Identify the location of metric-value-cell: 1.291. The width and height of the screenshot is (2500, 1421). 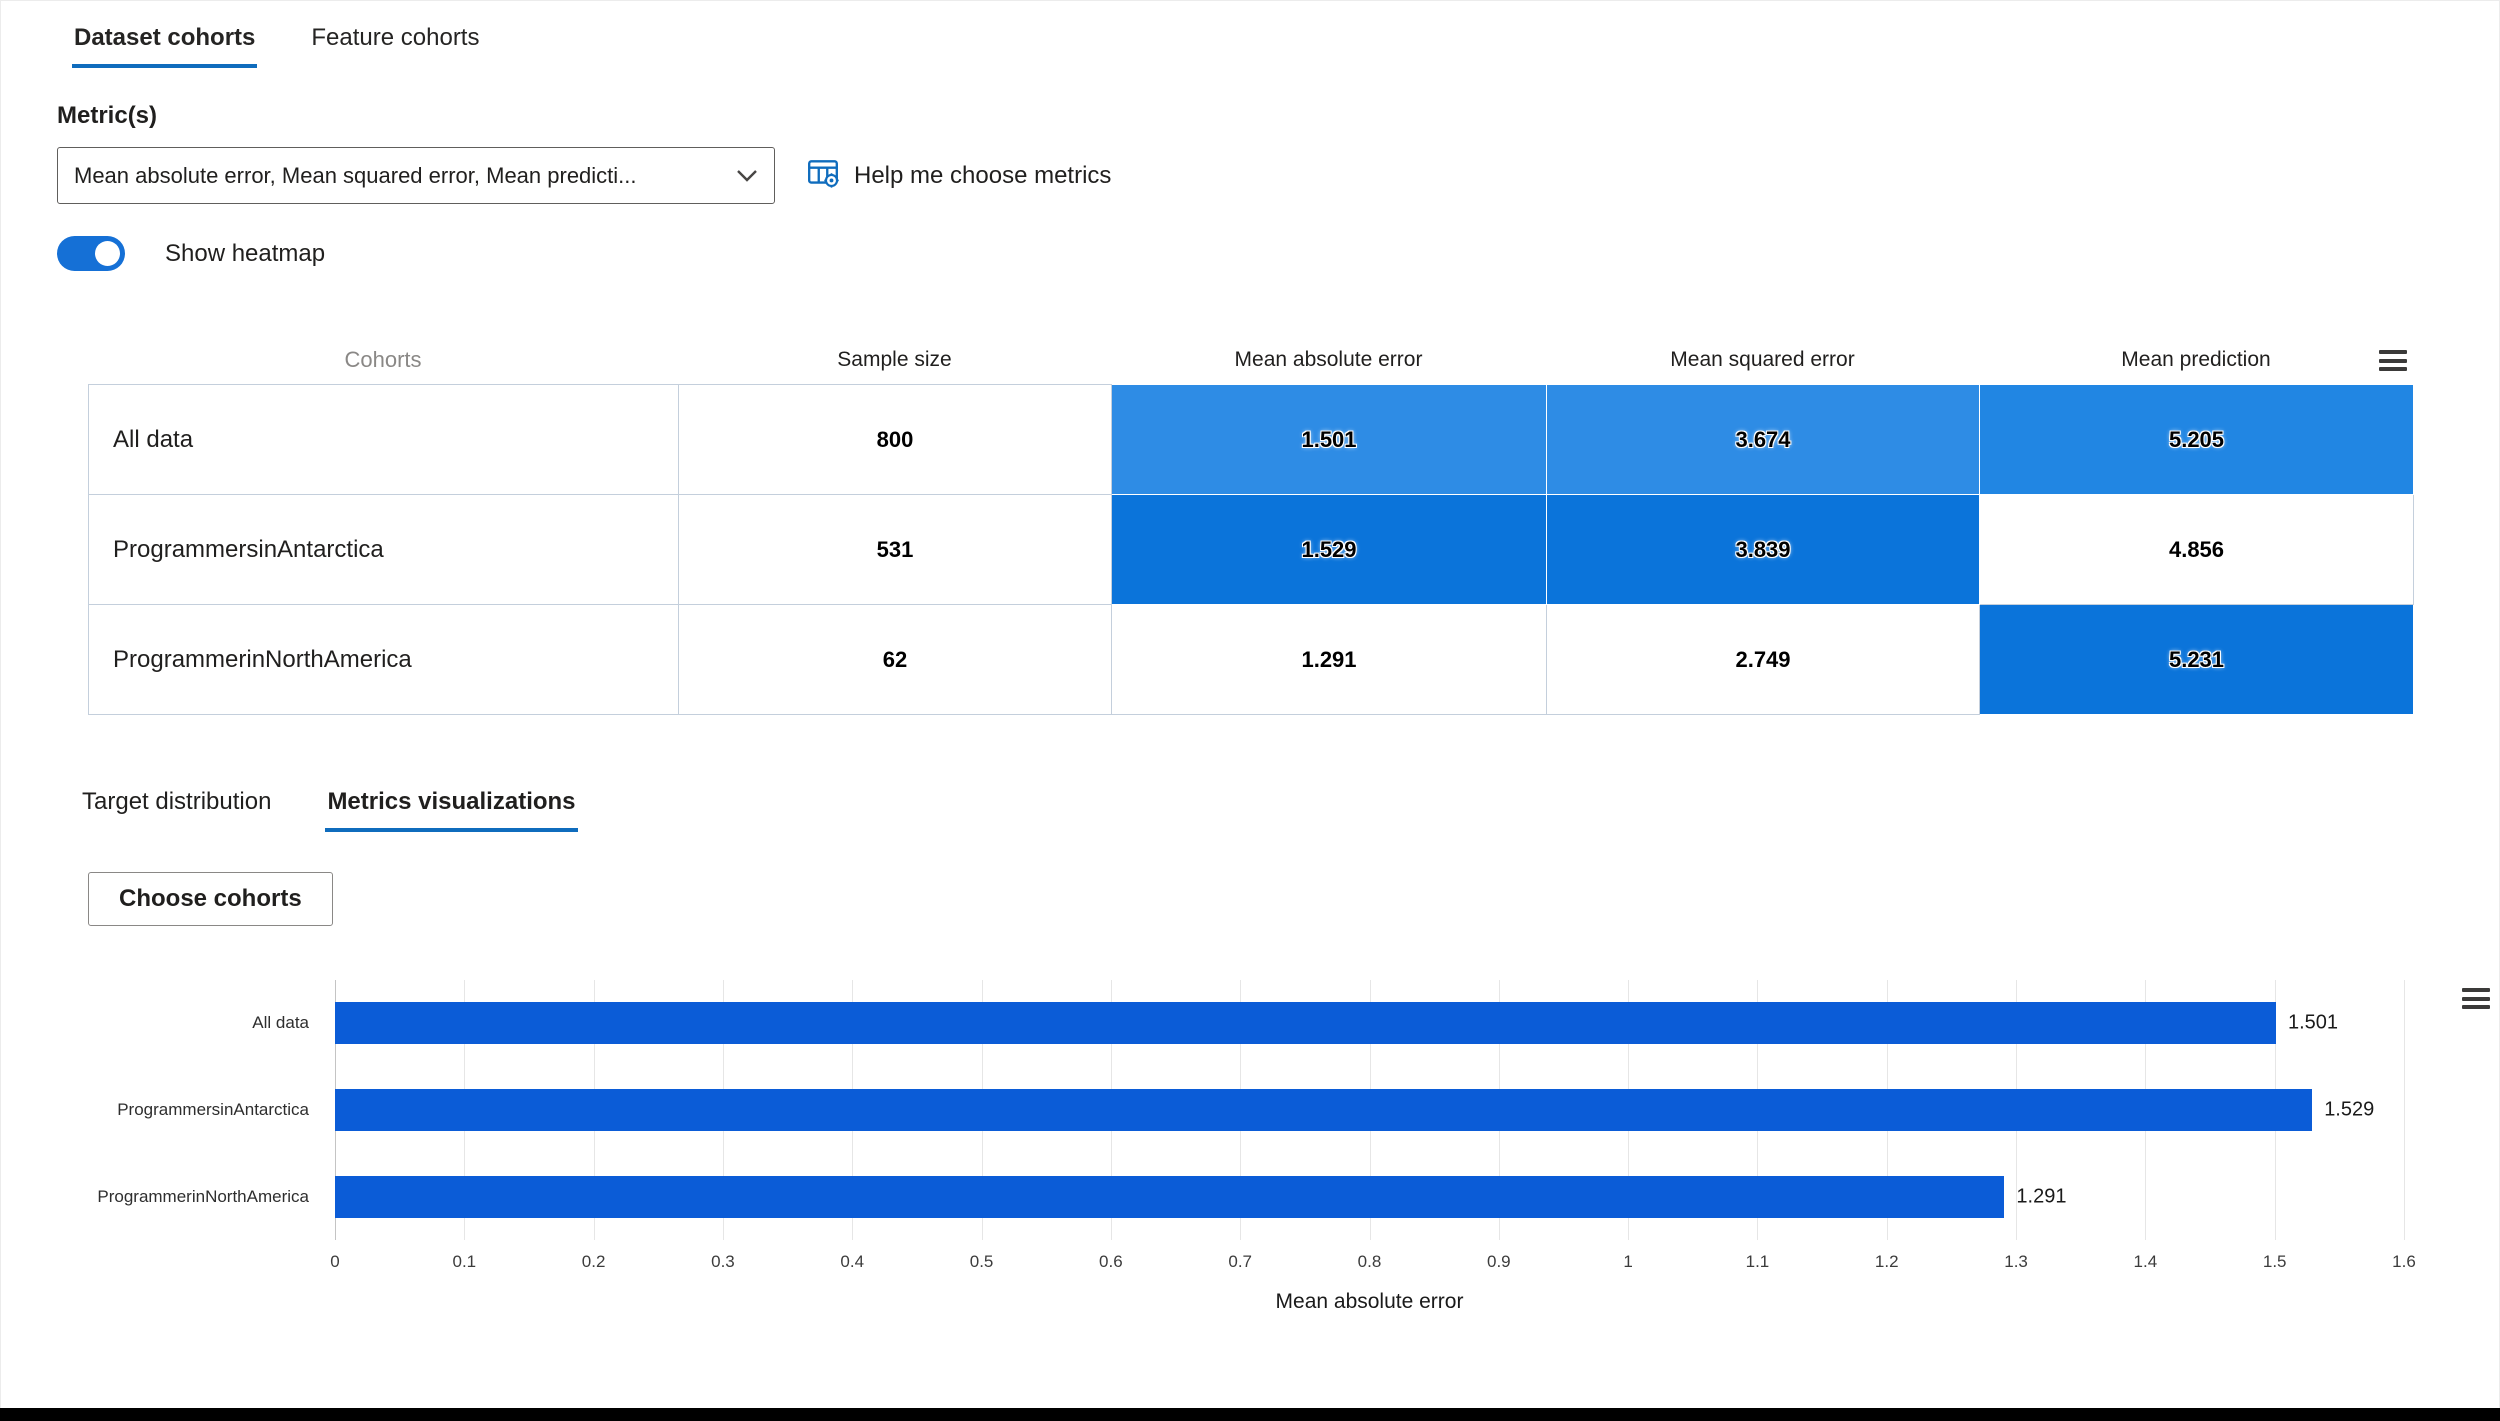
(1329, 659).